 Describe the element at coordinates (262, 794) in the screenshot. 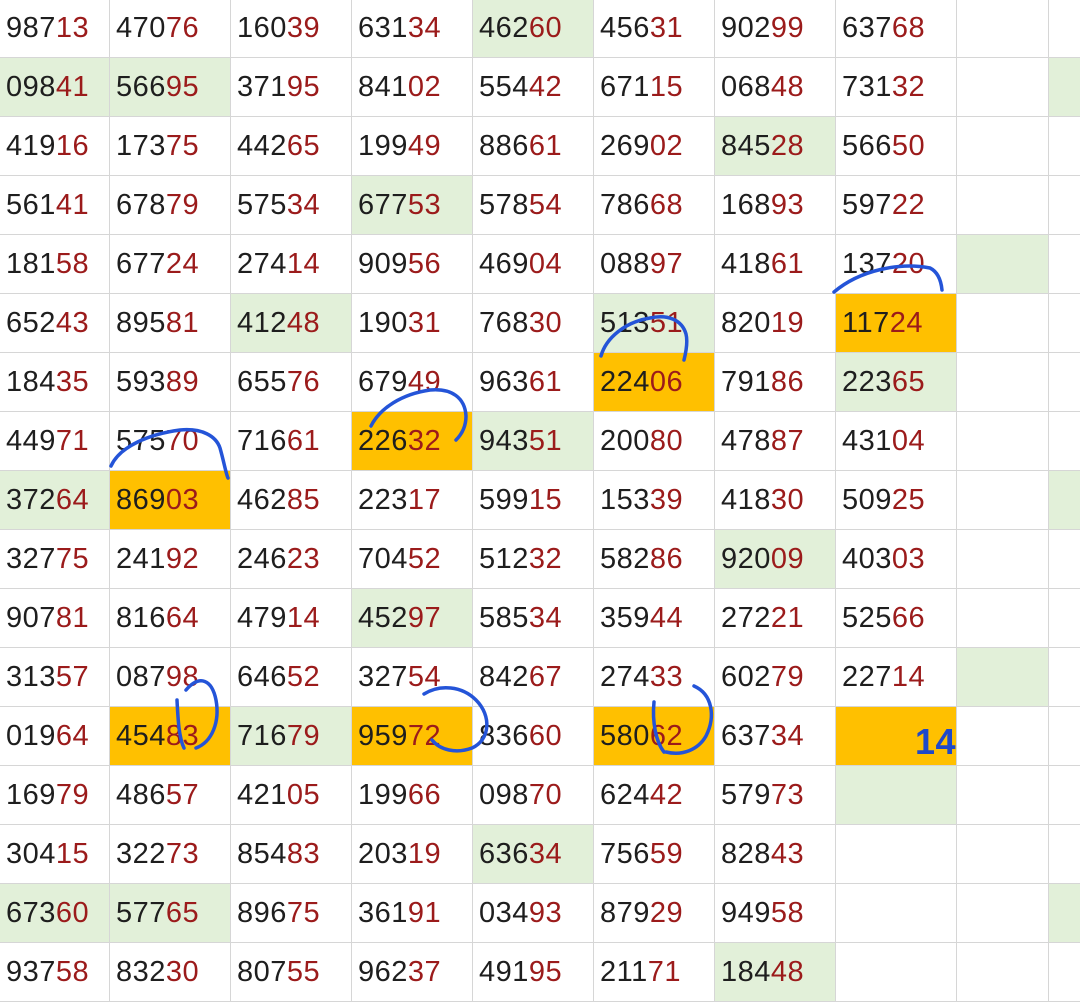

I see `number-prefix: 421` at that location.